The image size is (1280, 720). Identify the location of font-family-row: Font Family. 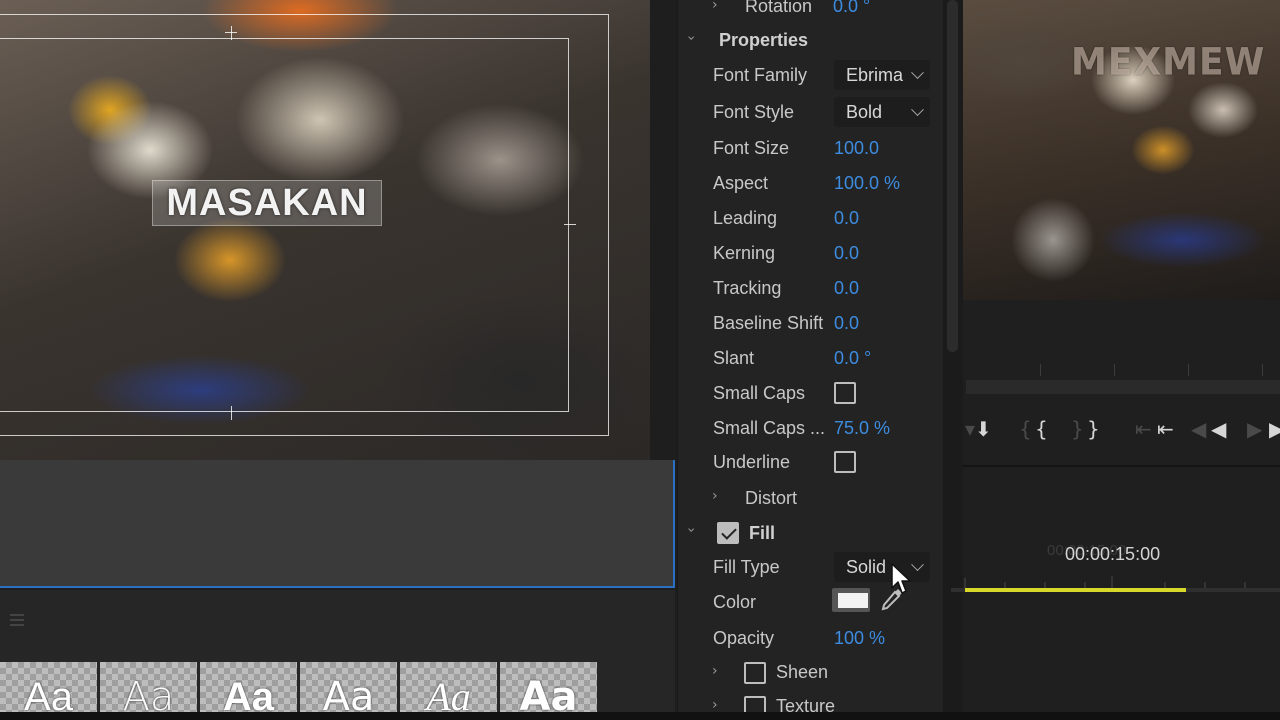
(760, 75).